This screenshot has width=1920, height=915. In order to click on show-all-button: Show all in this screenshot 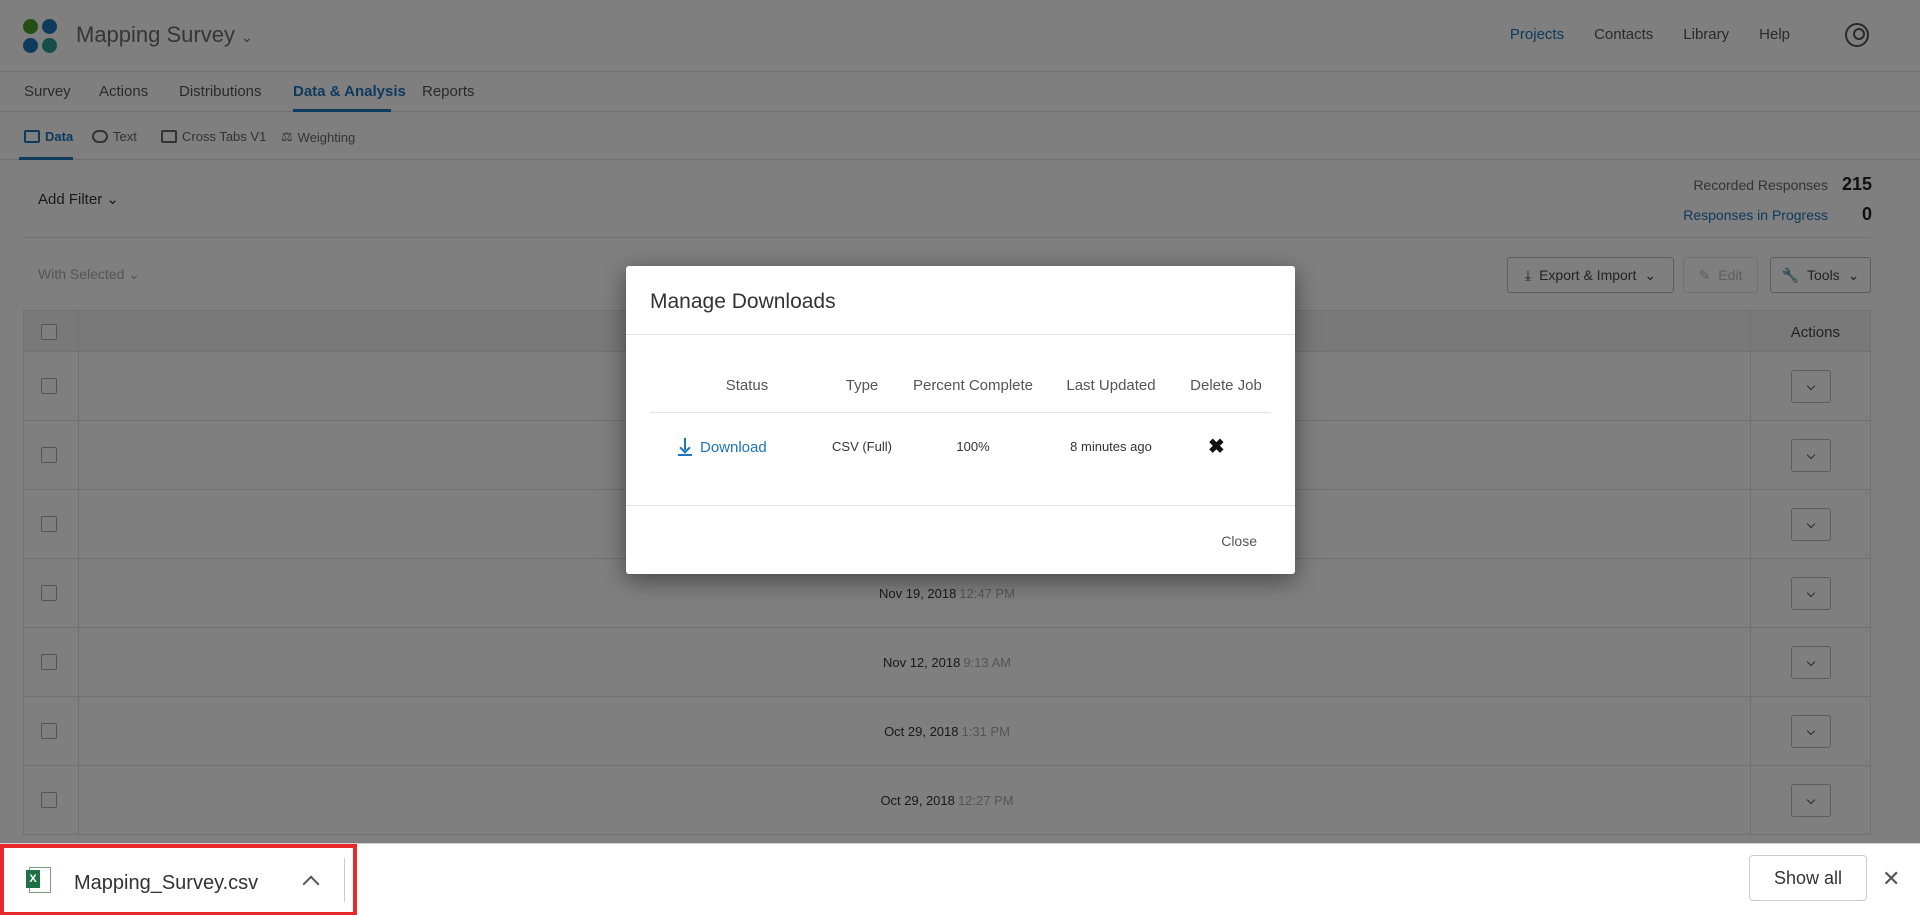, I will do `click(1808, 878)`.